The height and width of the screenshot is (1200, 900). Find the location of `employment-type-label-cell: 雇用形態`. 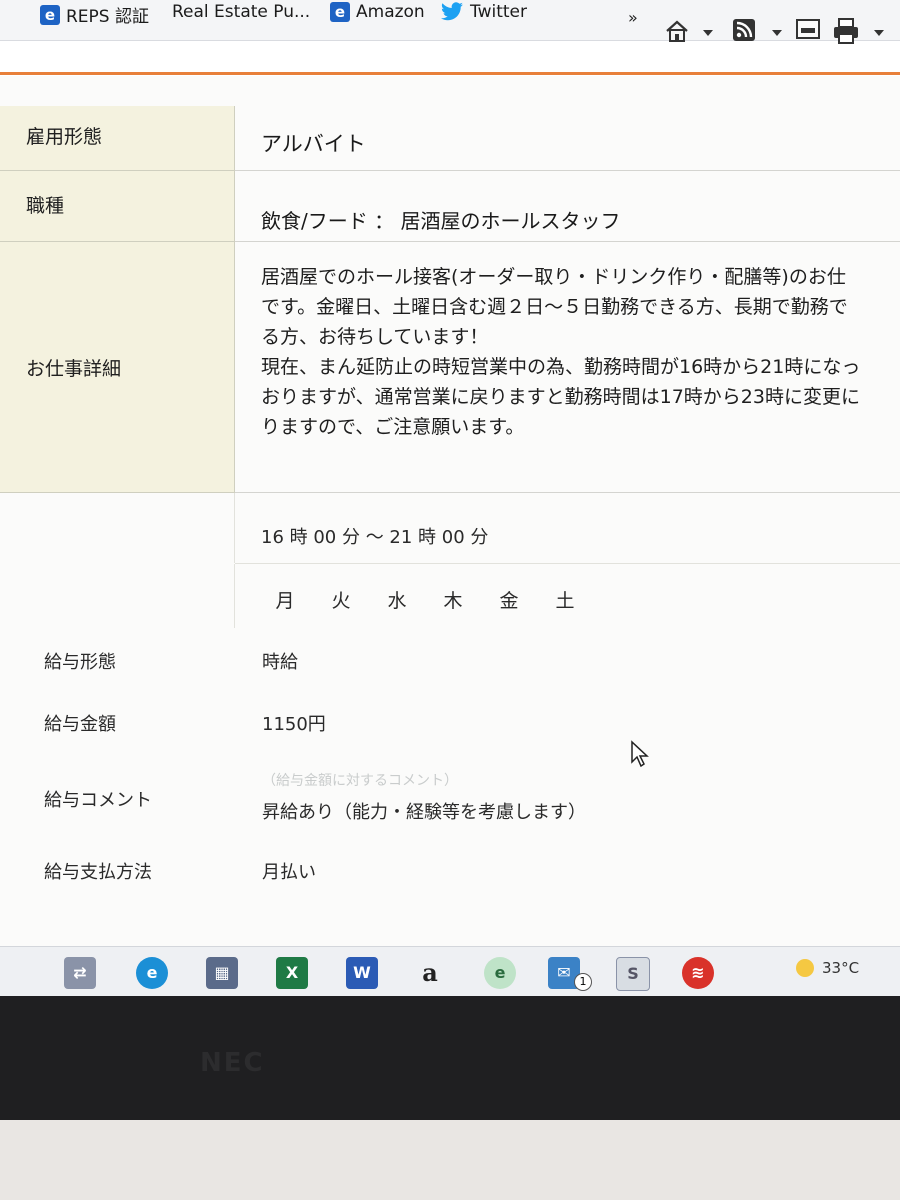

employment-type-label-cell: 雇用形態 is located at coordinates (117, 138).